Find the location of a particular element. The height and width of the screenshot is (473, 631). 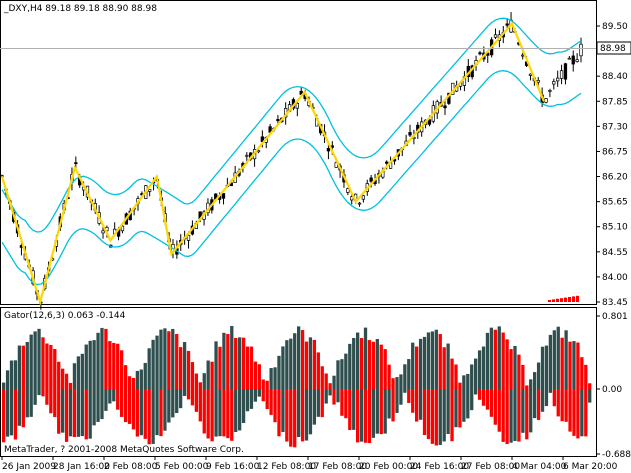

time-tick-label: 6 Mar 20:00 is located at coordinates (590, 467).